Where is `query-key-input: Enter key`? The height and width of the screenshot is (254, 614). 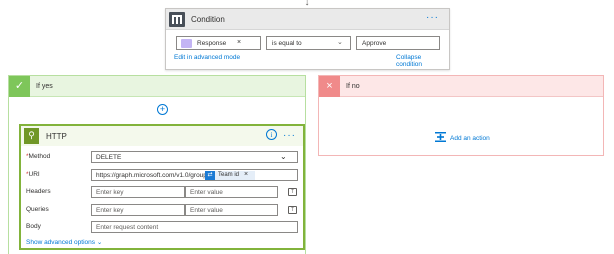 query-key-input: Enter key is located at coordinates (138, 210).